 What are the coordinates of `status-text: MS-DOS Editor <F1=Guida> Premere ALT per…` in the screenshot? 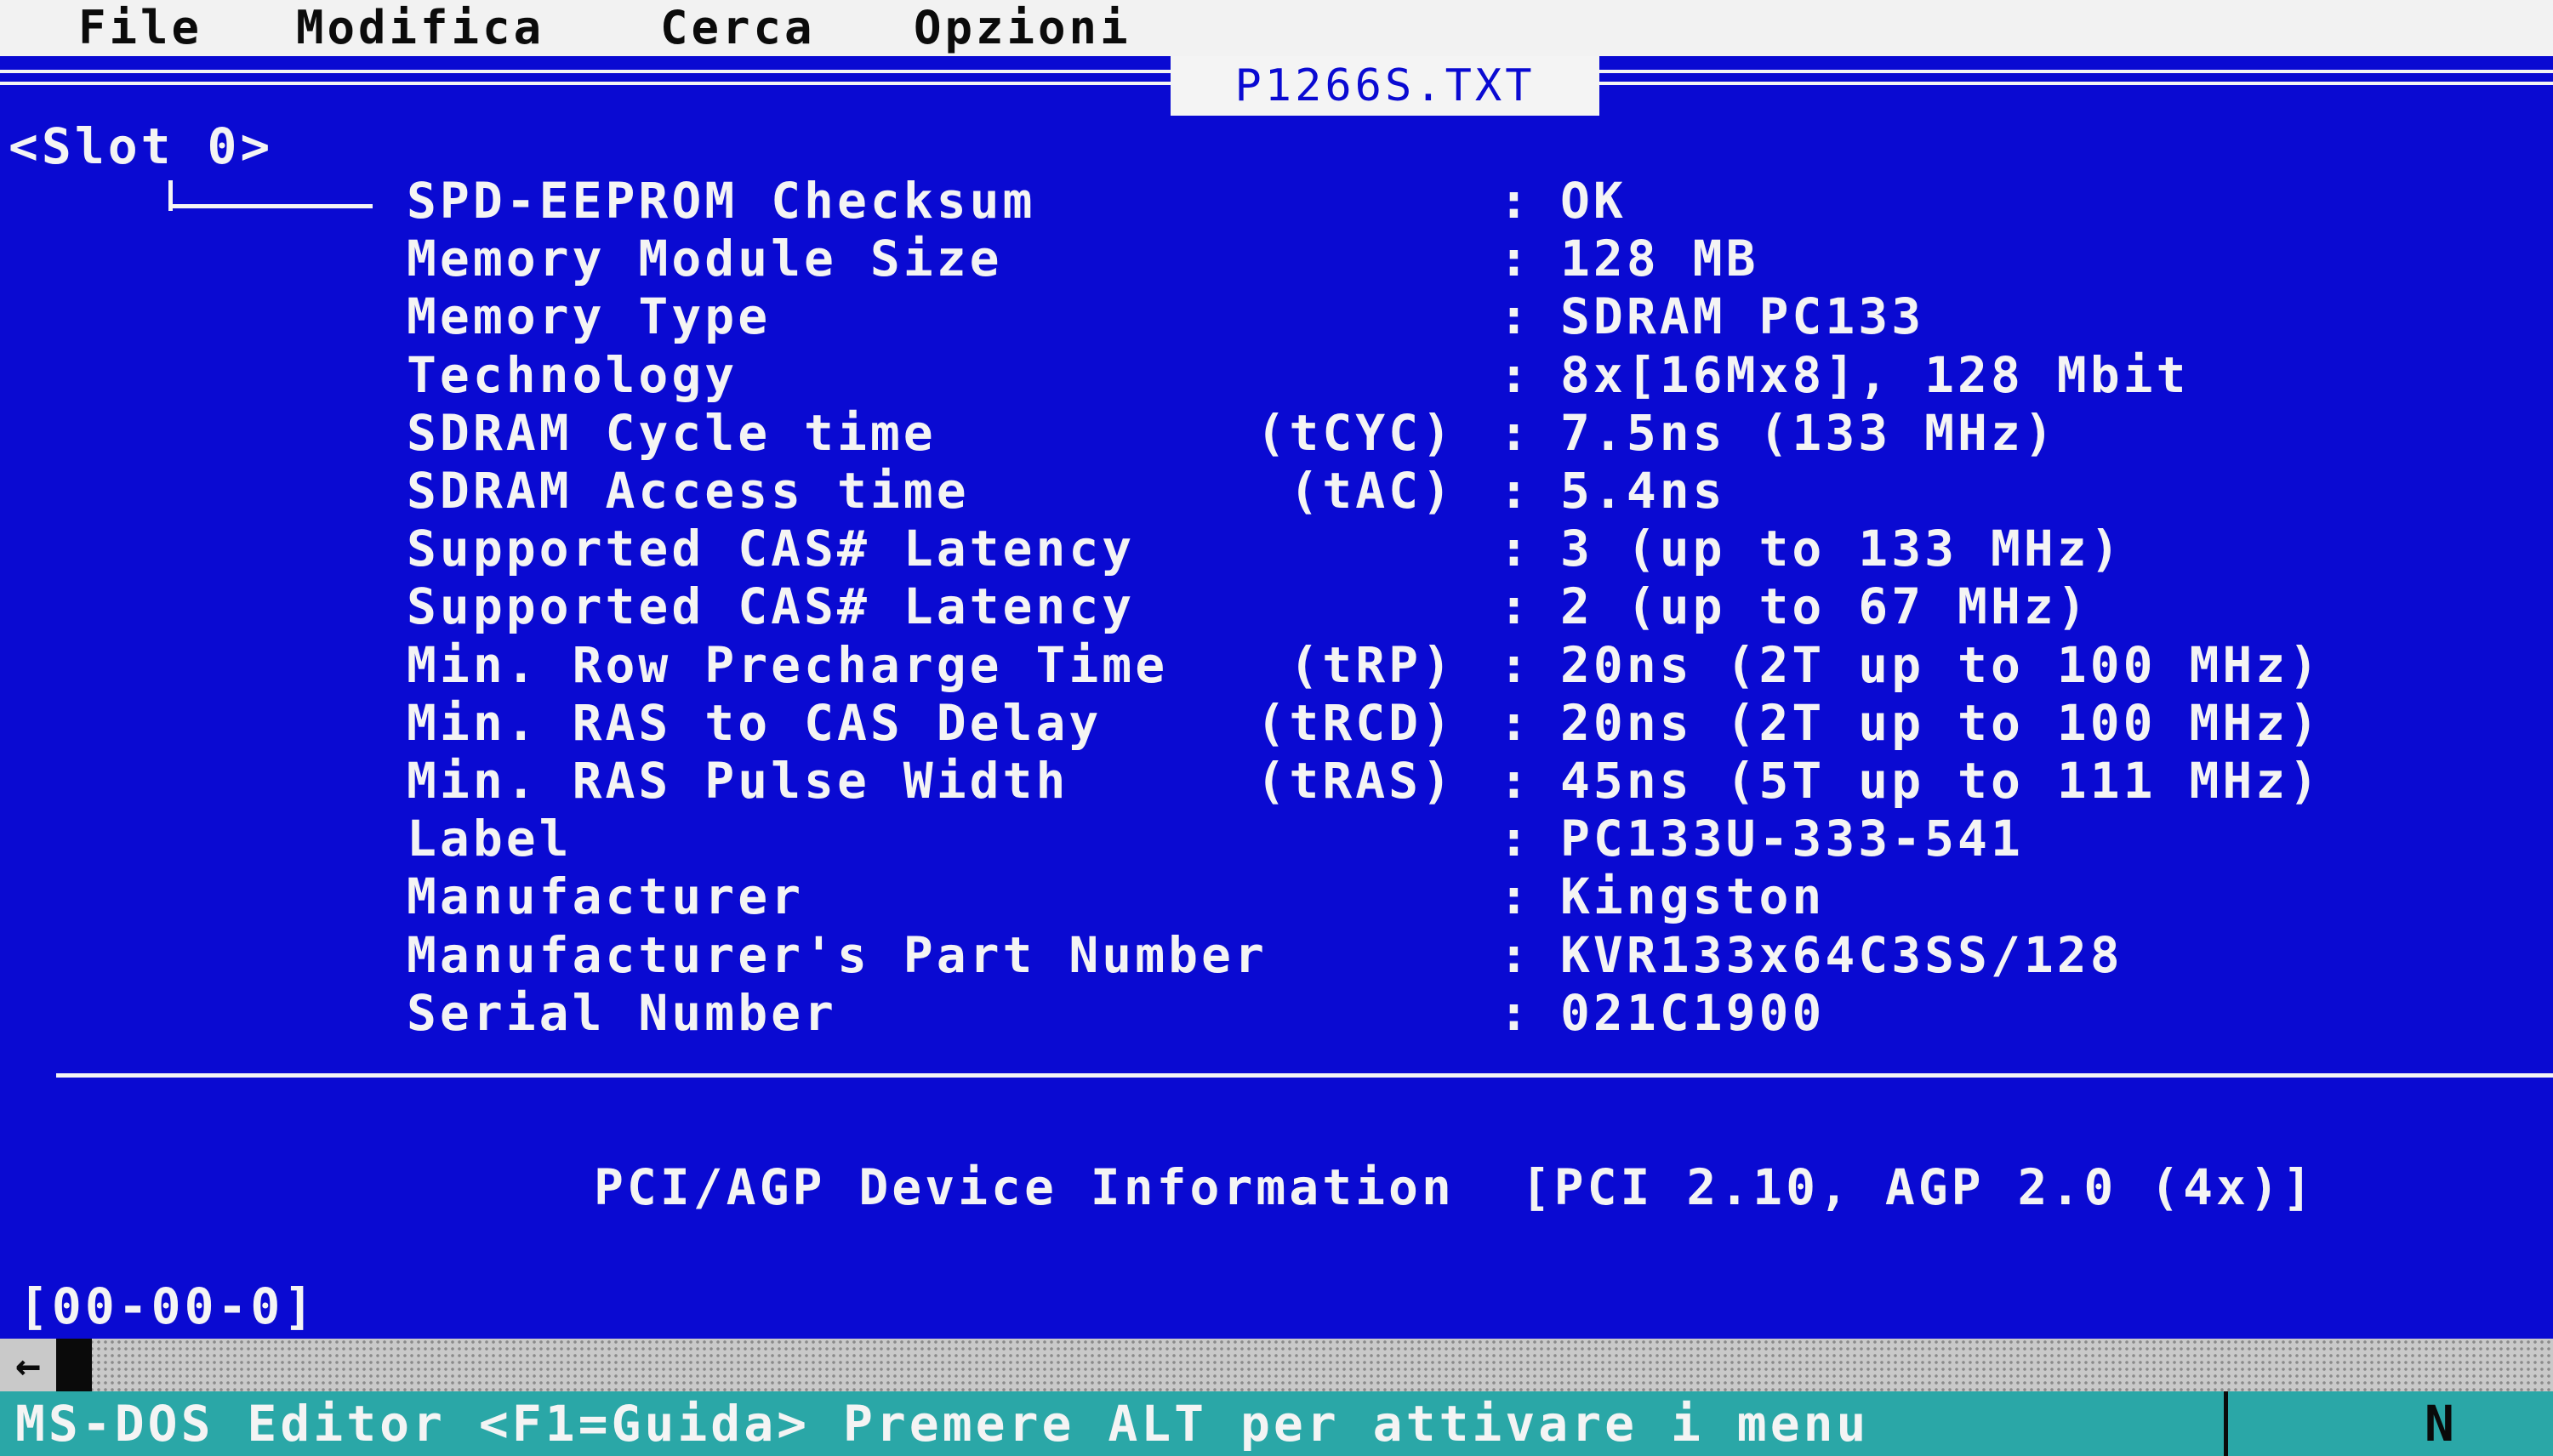 It's located at (942, 1424).